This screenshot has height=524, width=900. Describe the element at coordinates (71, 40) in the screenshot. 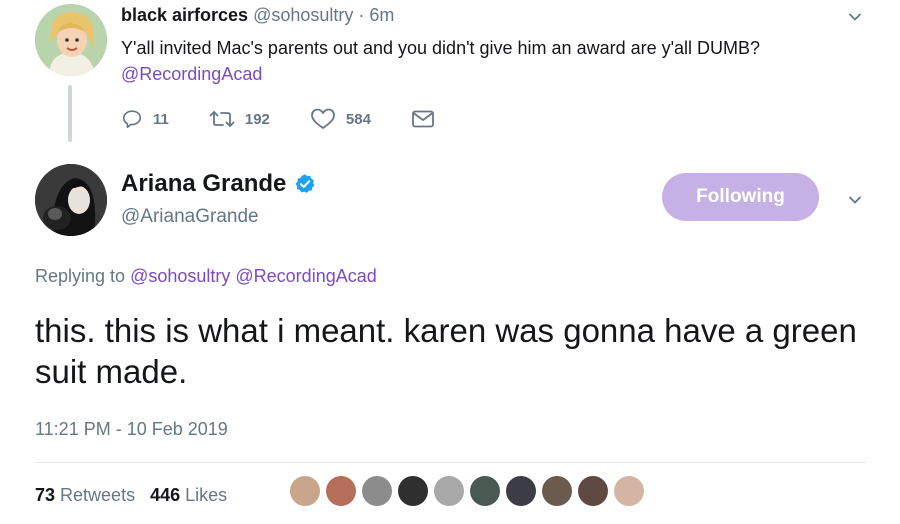

I see `parent-avatar` at that location.